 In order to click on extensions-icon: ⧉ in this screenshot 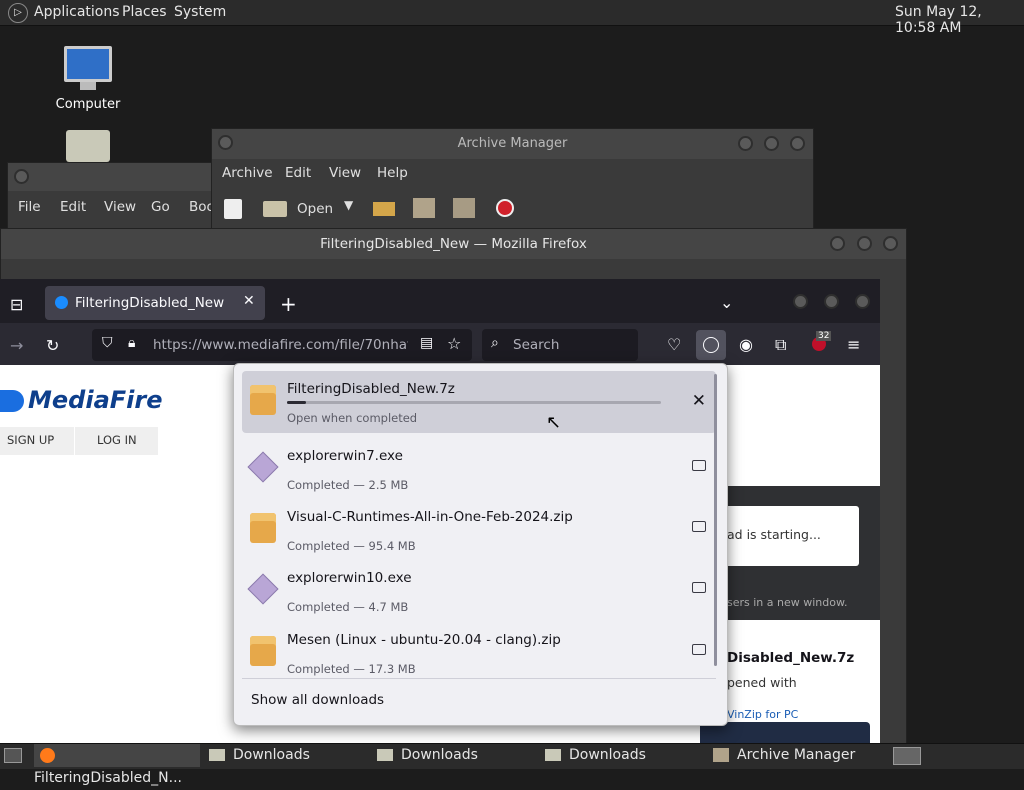, I will do `click(780, 345)`.